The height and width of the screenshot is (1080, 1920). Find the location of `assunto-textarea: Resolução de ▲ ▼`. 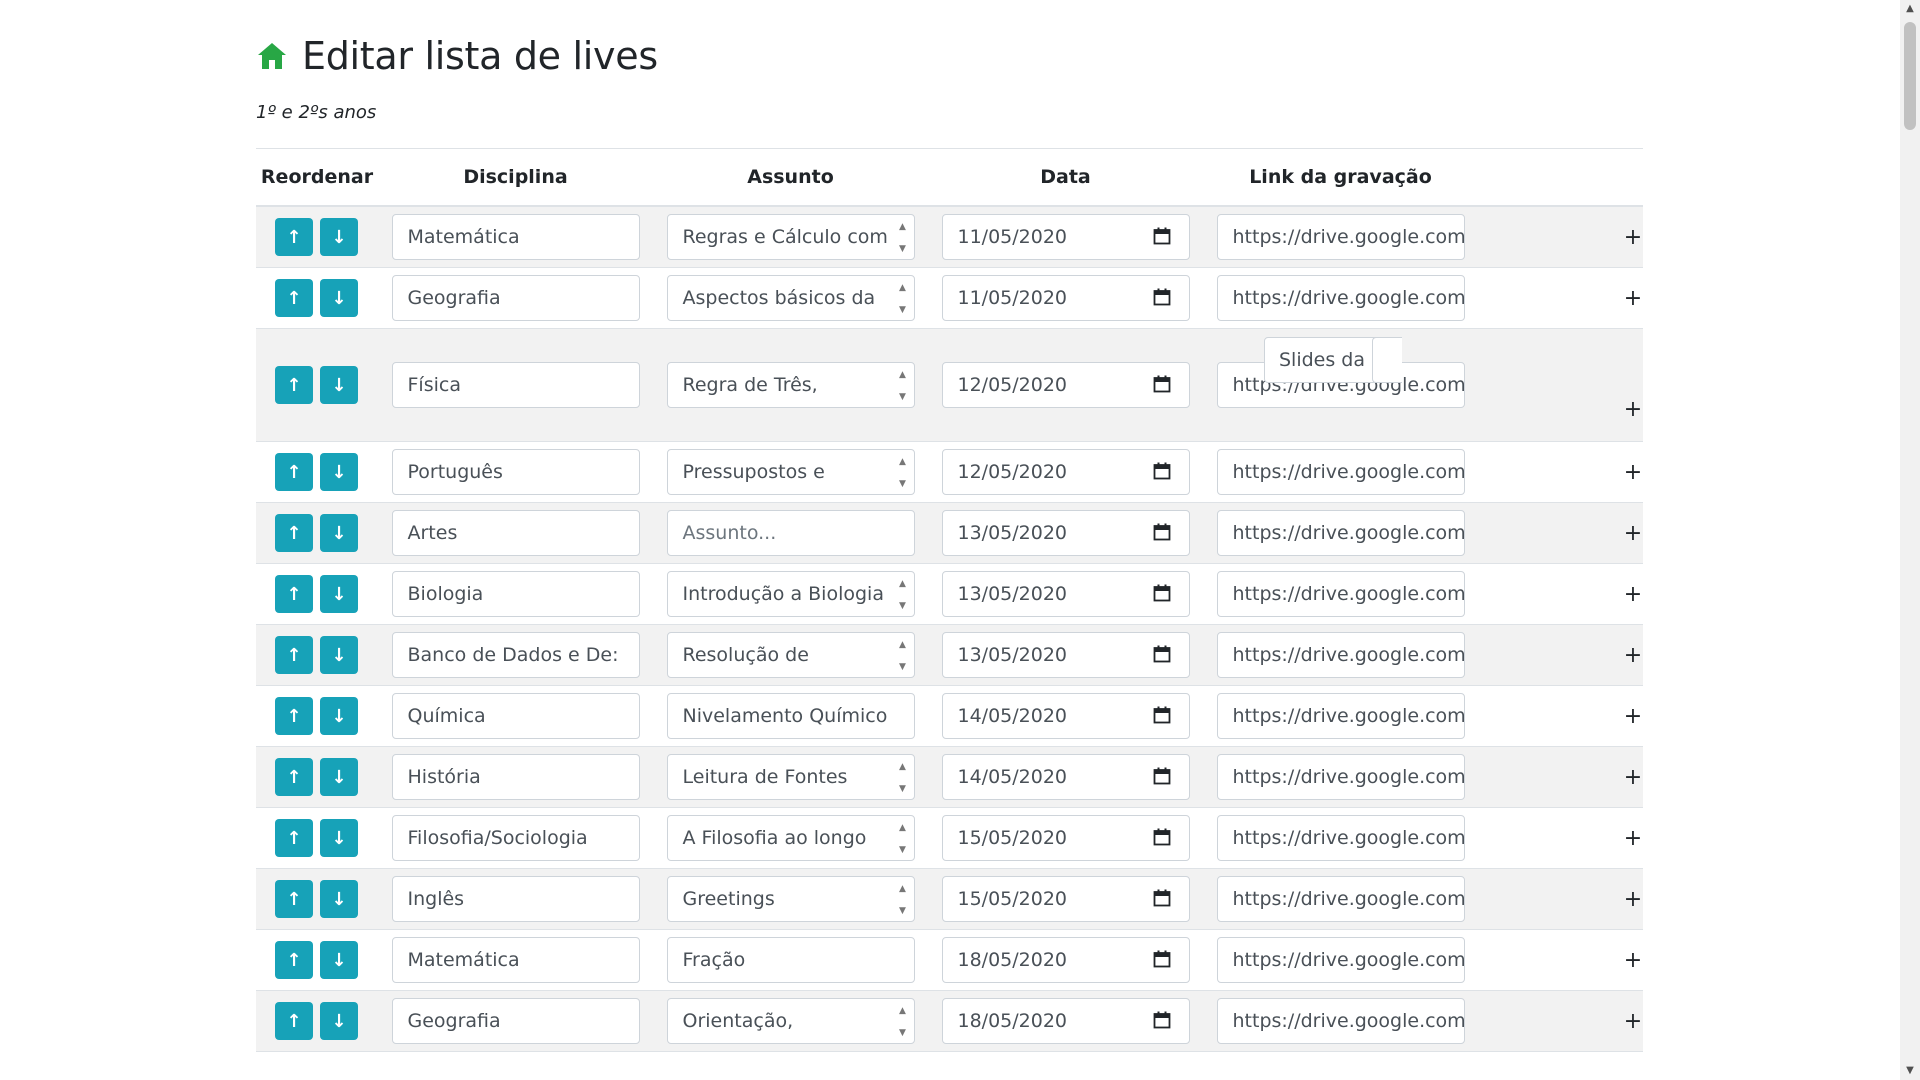

assunto-textarea: Resolução de ▲ ▼ is located at coordinates (790, 655).